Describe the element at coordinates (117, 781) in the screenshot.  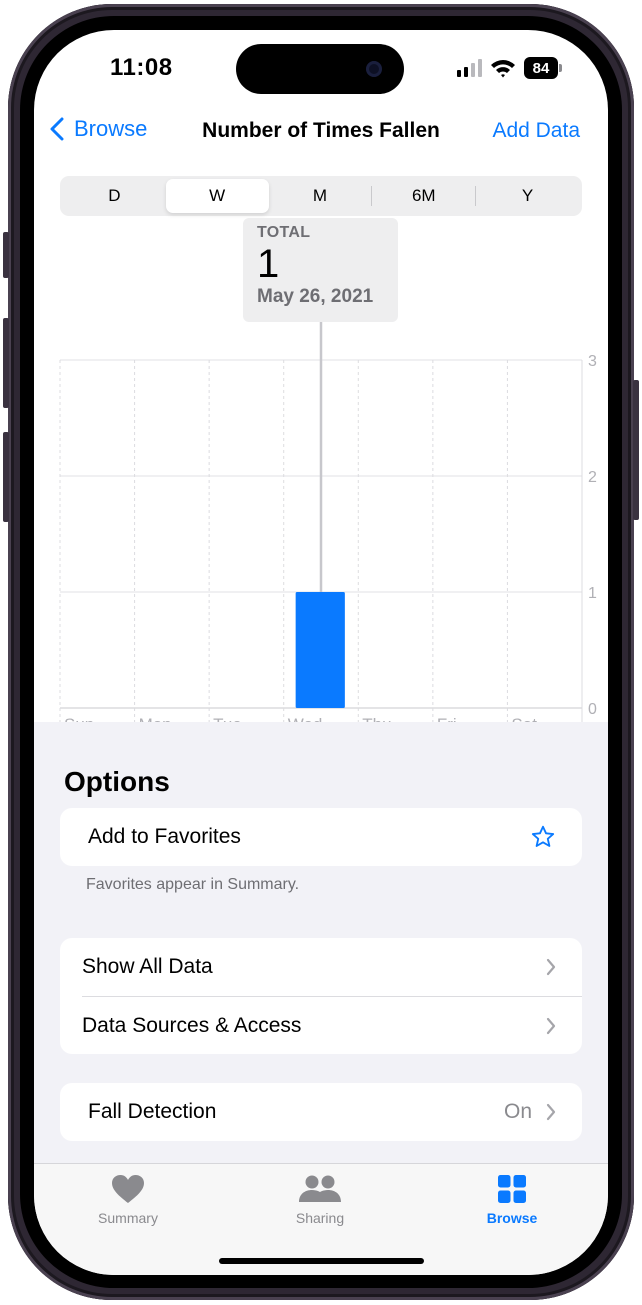
I see `options-heading: Options` at that location.